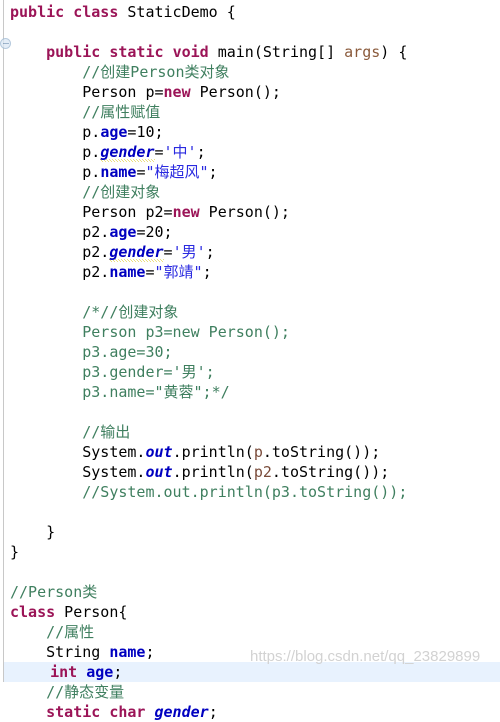  What do you see at coordinates (33, 612) in the screenshot?
I see `code-token: class` at bounding box center [33, 612].